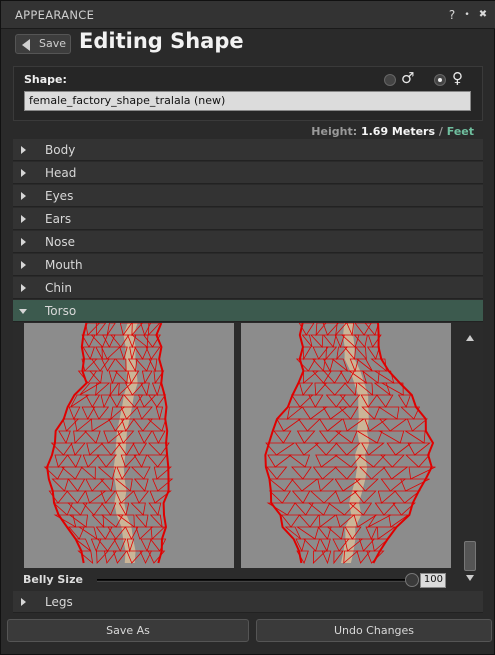 This screenshot has width=495, height=655. I want to click on back-save-button: Save, so click(43, 44).